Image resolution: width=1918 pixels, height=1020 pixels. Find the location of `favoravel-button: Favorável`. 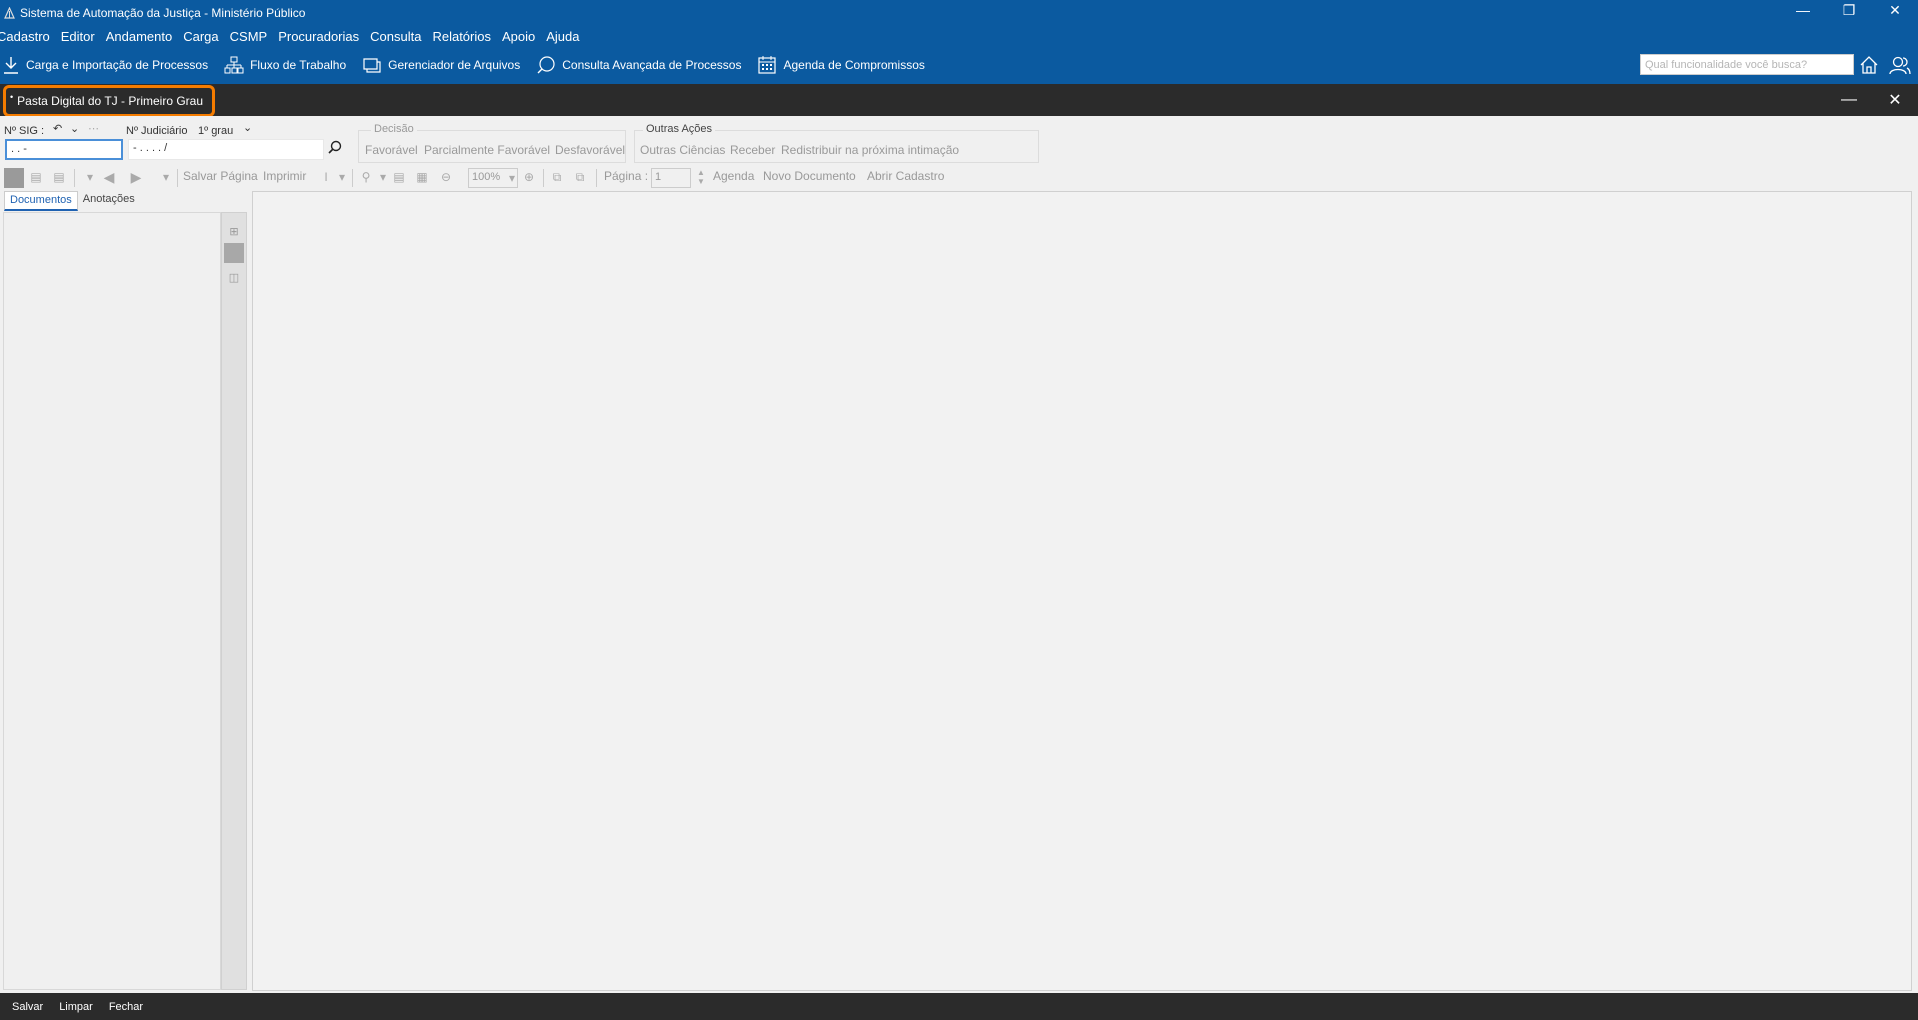

favoravel-button: Favorável is located at coordinates (391, 150).